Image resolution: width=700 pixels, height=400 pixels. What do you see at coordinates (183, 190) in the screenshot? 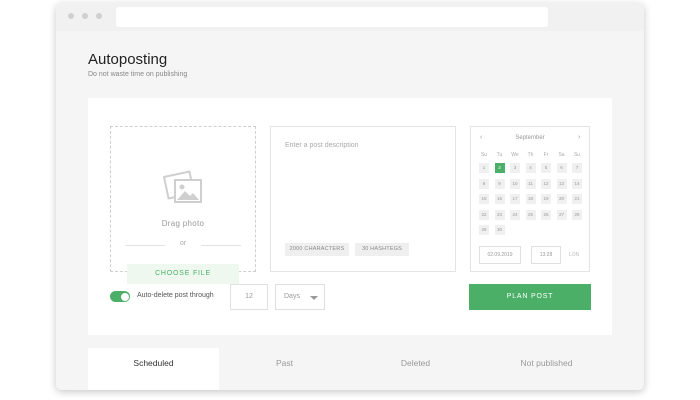
I see `image-gallery-icon` at bounding box center [183, 190].